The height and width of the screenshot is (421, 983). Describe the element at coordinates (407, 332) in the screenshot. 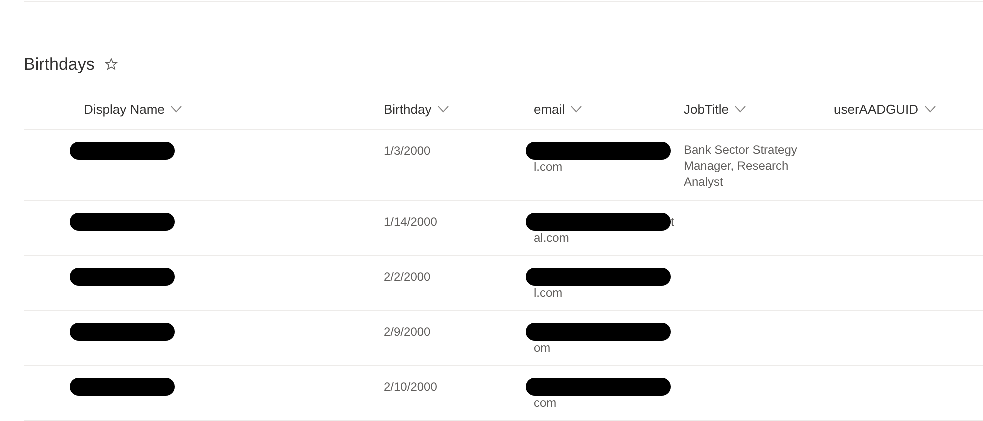

I see `date-text: 2/9/2000` at that location.